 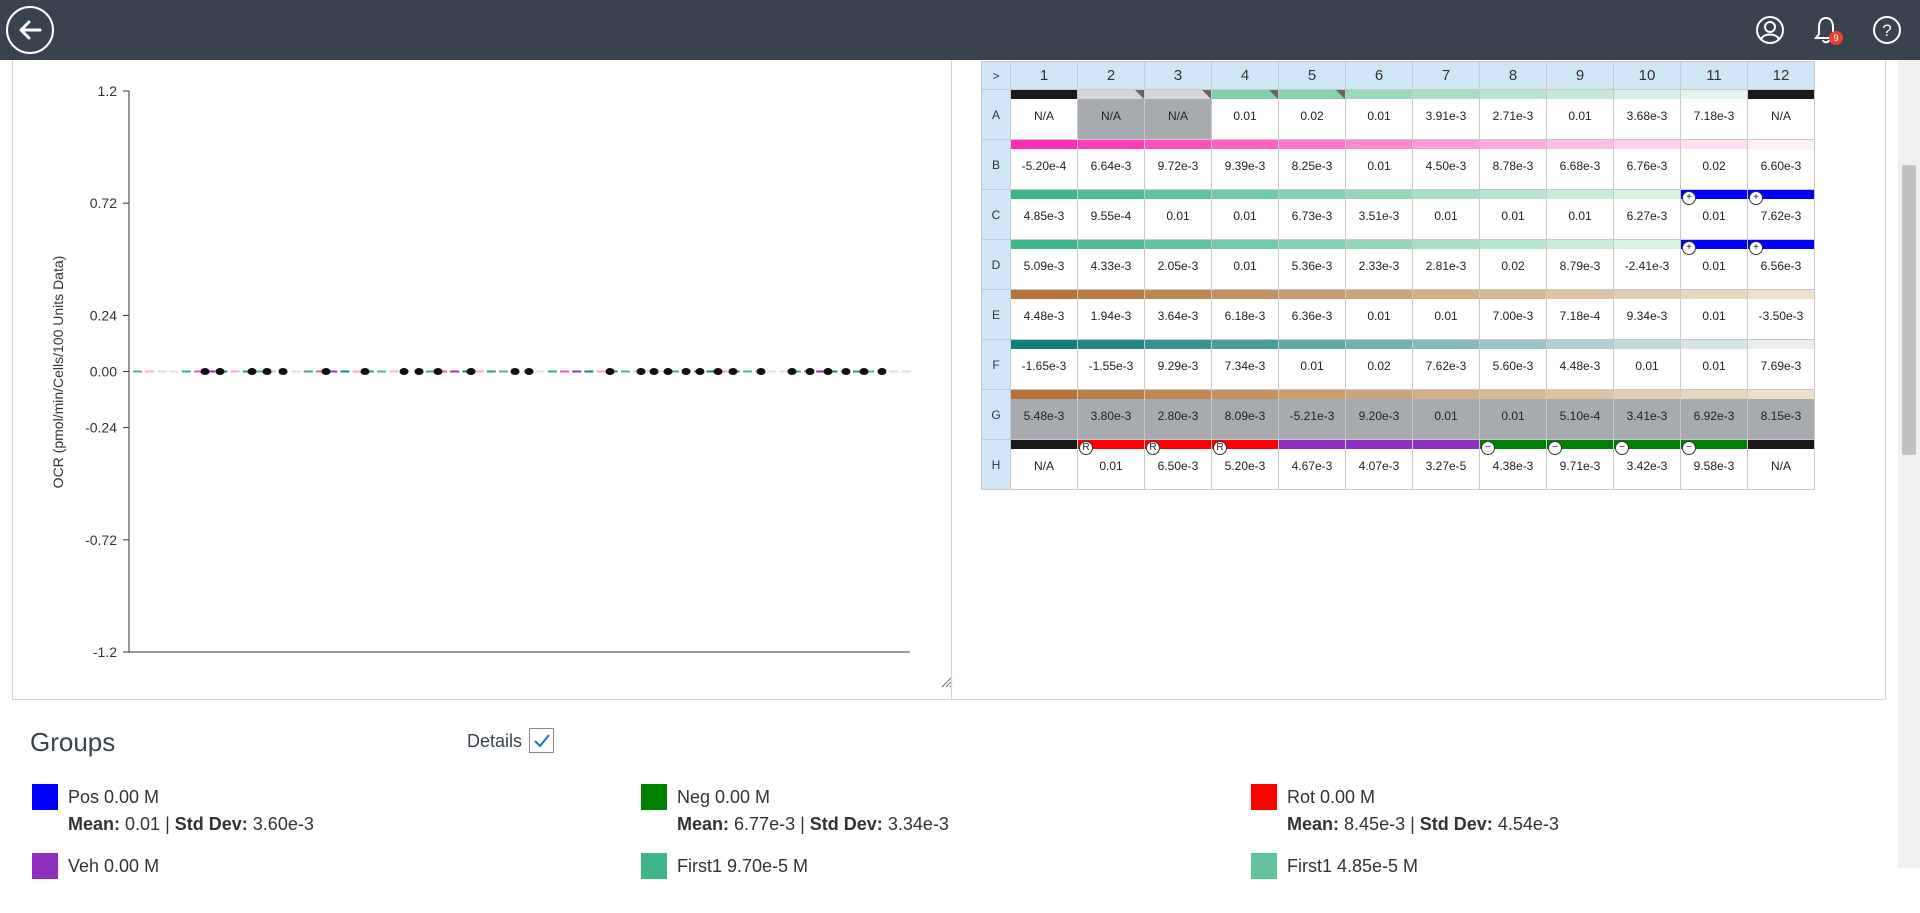 I want to click on plate-well: 3.68e-3, so click(x=1647, y=114).